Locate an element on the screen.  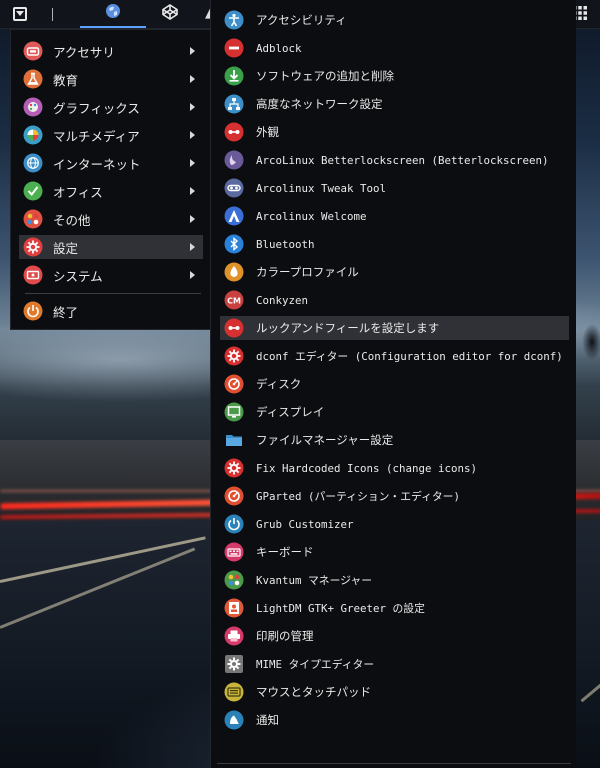
look-and-feel-icon is located at coordinates (234, 328).